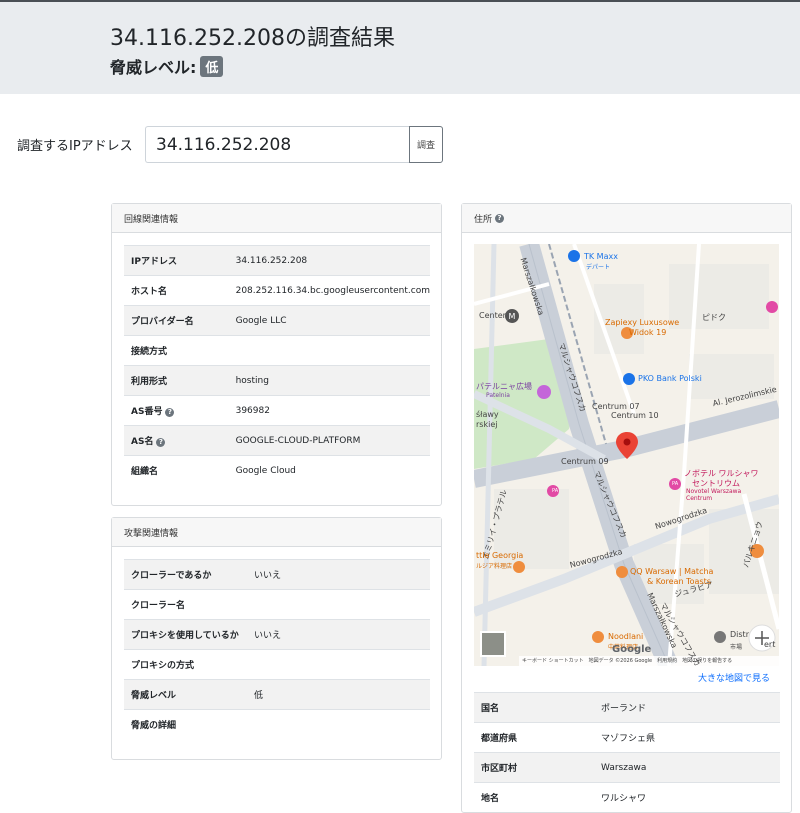 This screenshot has width=800, height=813. Describe the element at coordinates (734, 677) in the screenshot. I see `larger-map-link: 大きな地図で見る` at that location.